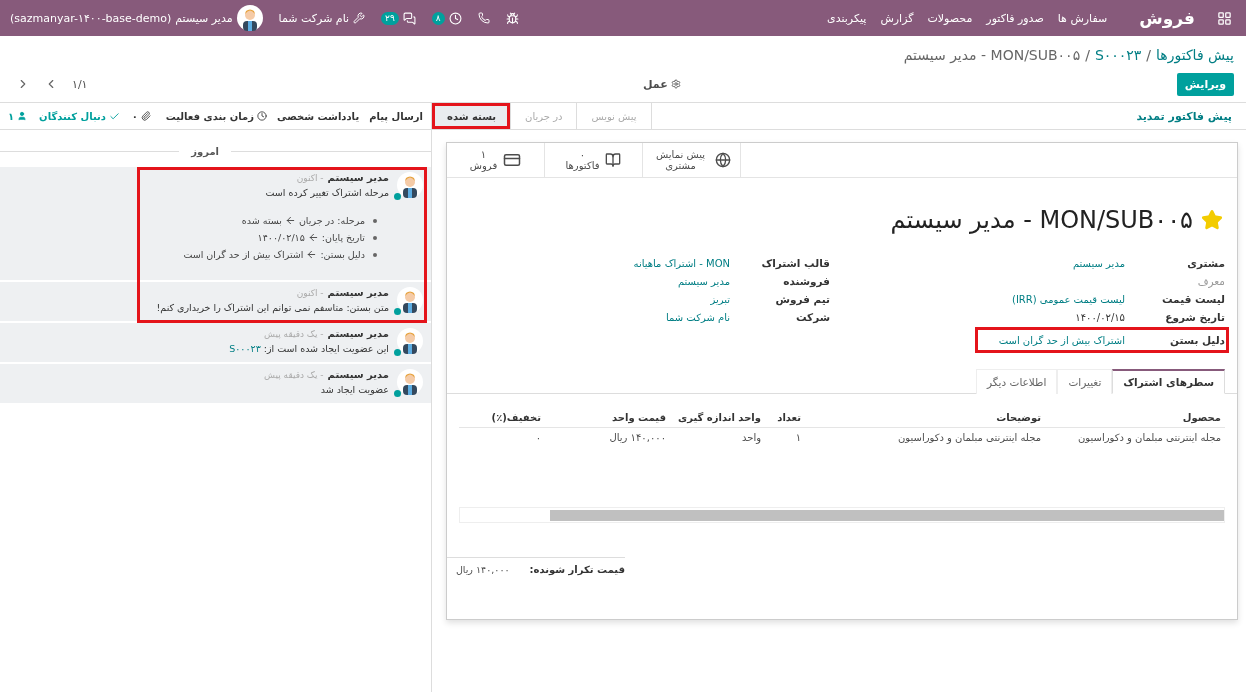 Image resolution: width=1246 pixels, height=692 pixels. Describe the element at coordinates (1224, 18) in the screenshot. I see `apps-menu-icon` at that location.